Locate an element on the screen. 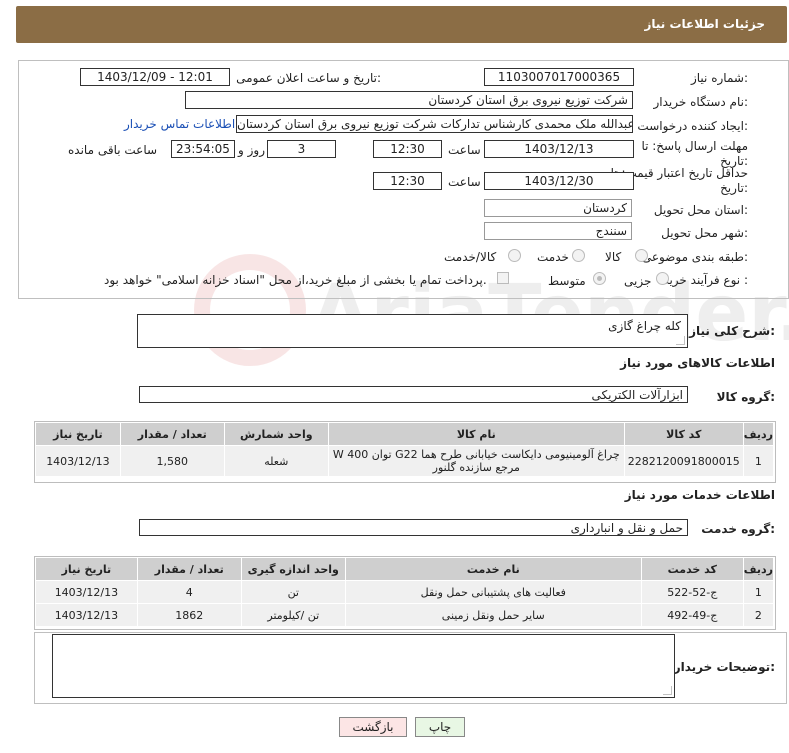  city-field: سنندج is located at coordinates (558, 231).